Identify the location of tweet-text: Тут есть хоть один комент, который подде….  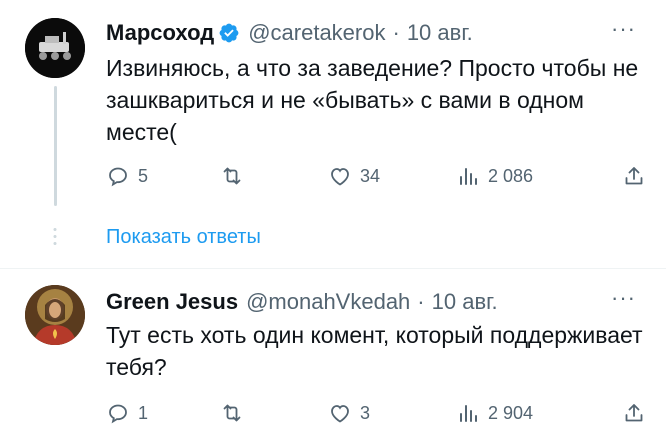
(374, 351).